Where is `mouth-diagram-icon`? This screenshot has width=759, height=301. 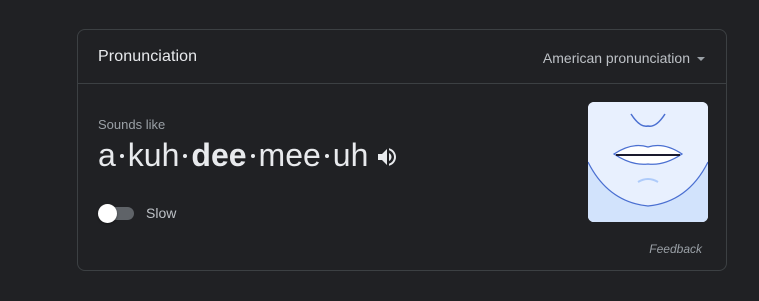
mouth-diagram-icon is located at coordinates (648, 162).